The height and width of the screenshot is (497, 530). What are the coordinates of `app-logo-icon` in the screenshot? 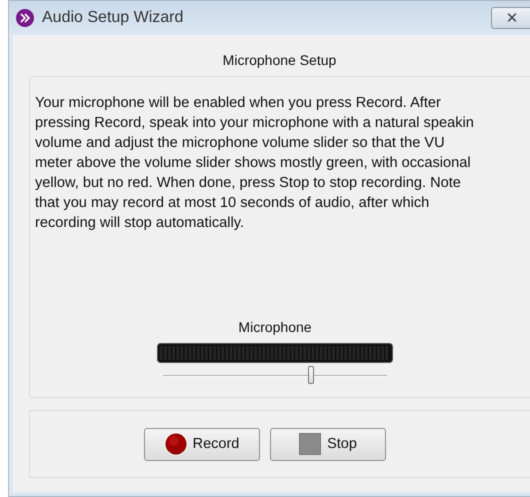 It's located at (25, 18).